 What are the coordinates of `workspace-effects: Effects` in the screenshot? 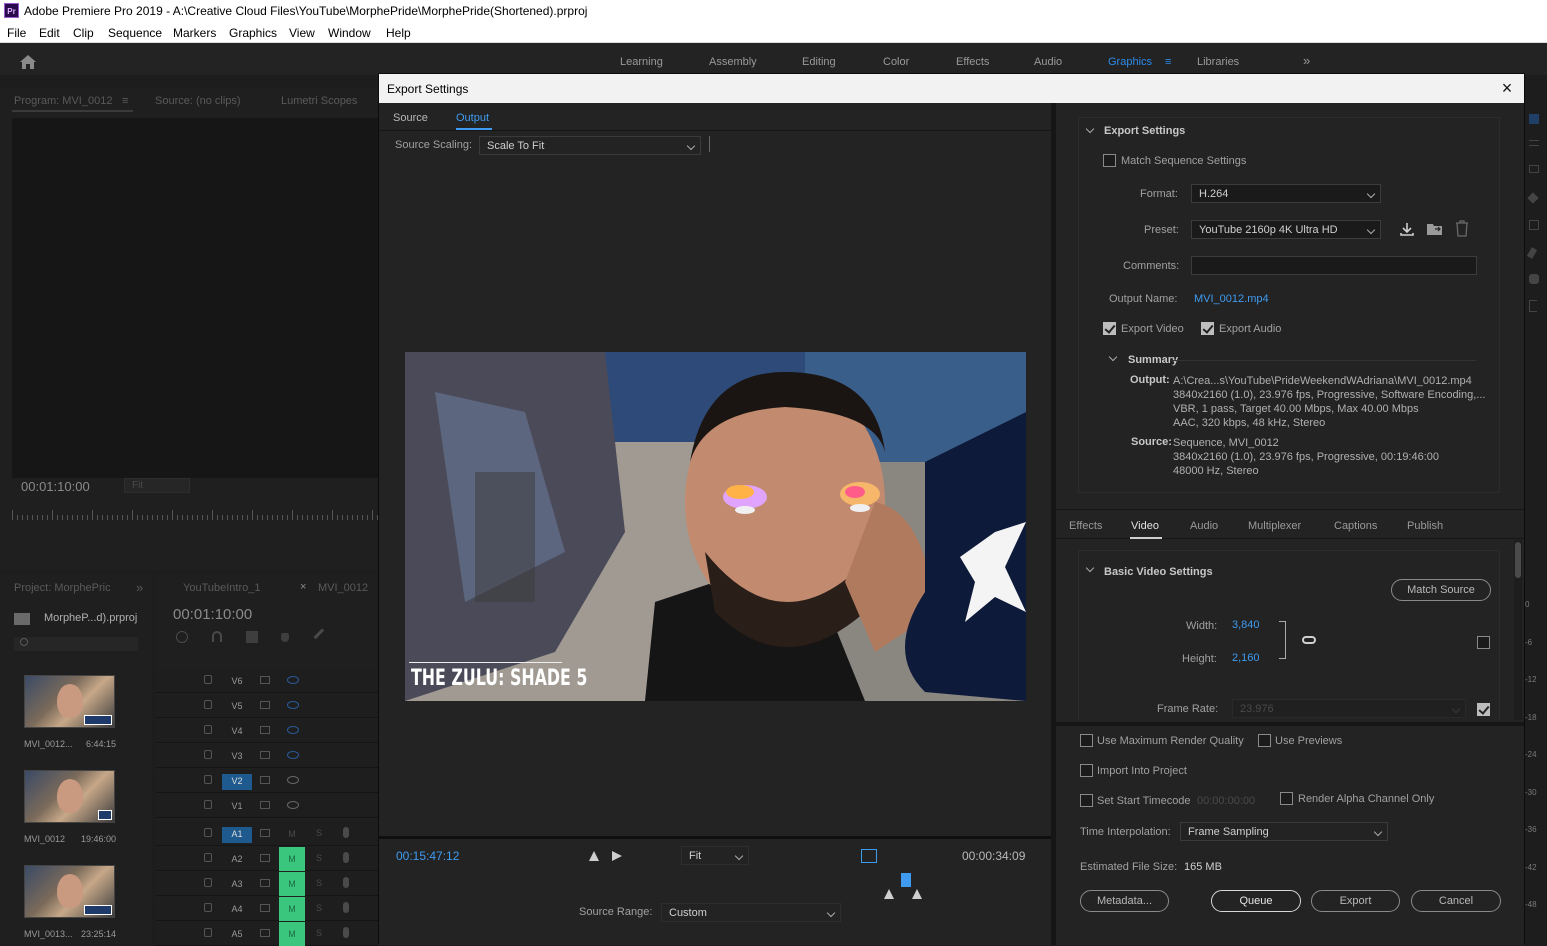 It's located at (972, 62).